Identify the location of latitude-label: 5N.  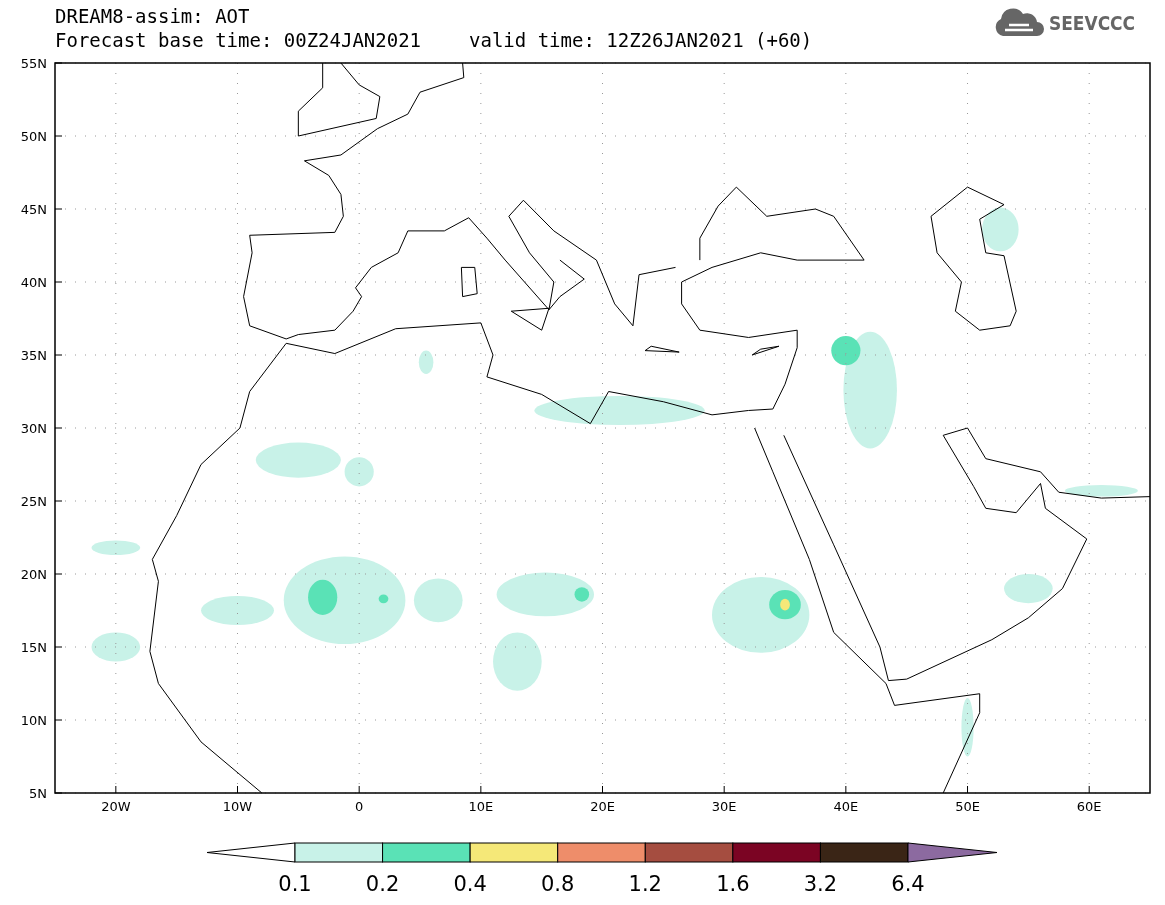
(38, 793).